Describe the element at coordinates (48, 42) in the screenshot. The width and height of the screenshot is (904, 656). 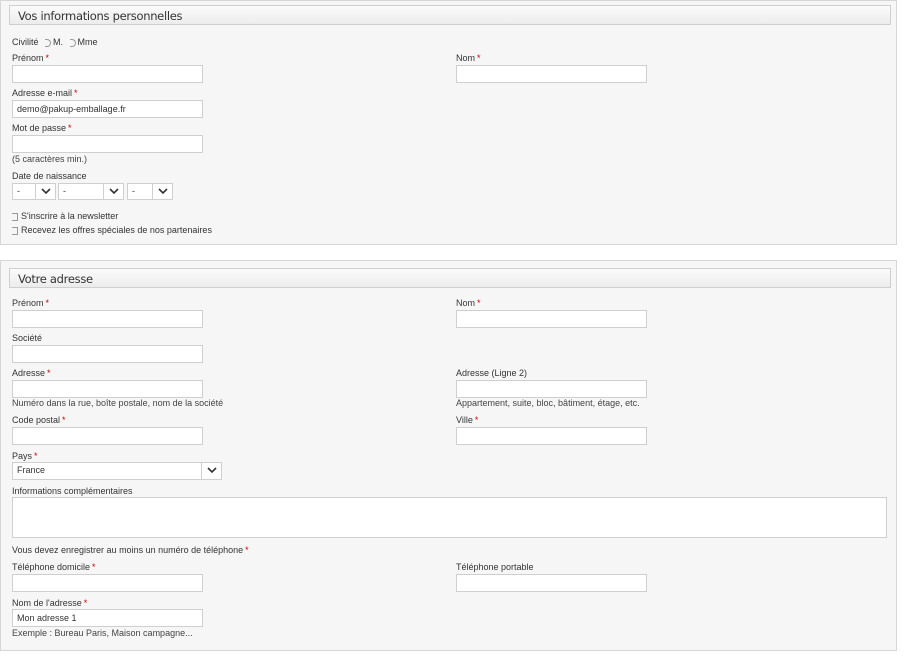
I see `radio-mr-icon` at that location.